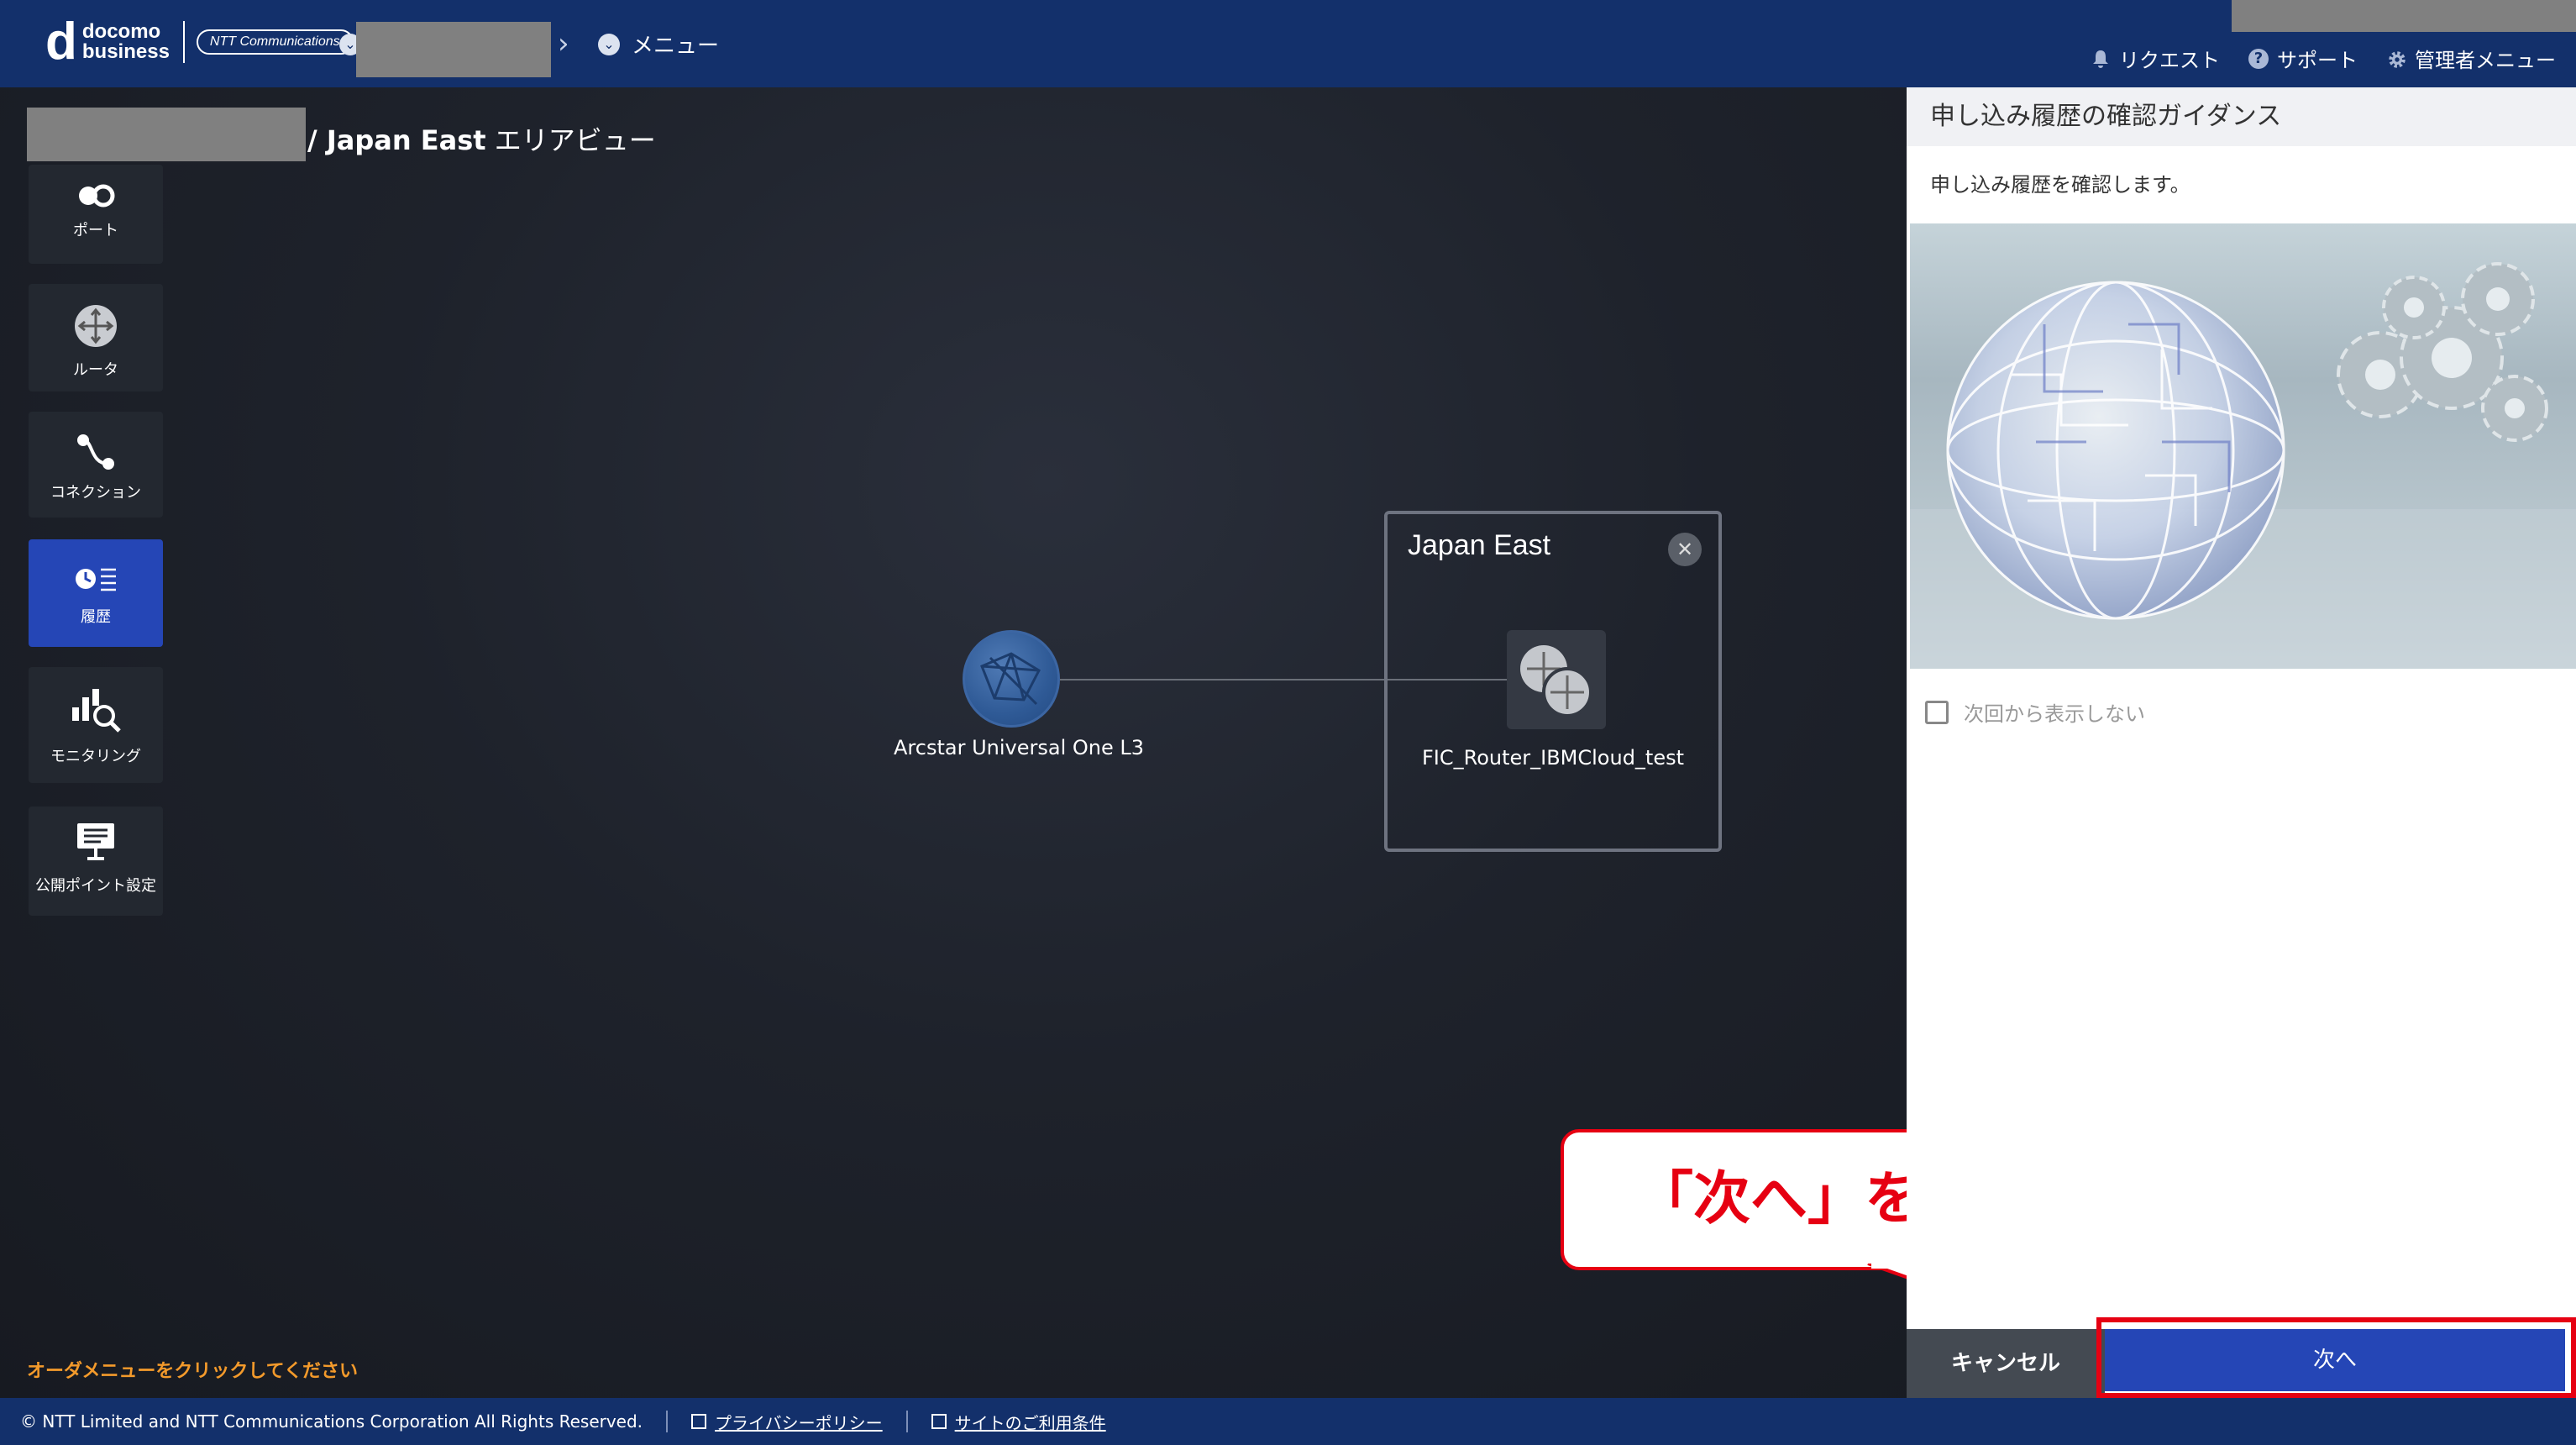  What do you see at coordinates (1019, 748) in the screenshot?
I see `arcstar-node-label: Arcstar Universal One L3` at bounding box center [1019, 748].